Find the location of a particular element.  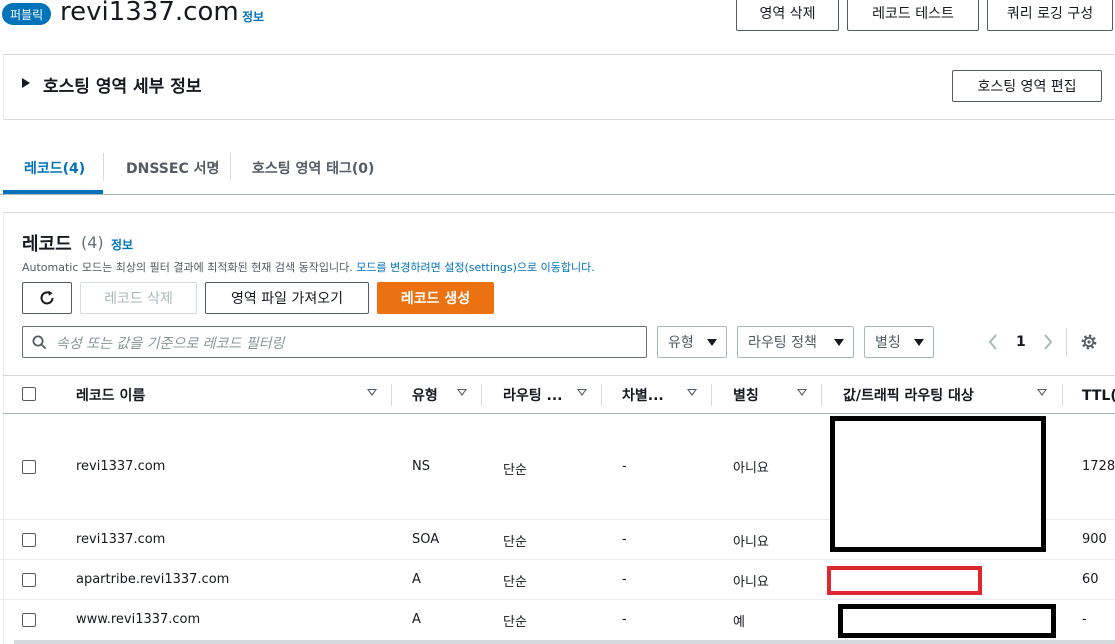

record-name: www.revi1337.com is located at coordinates (138, 619).